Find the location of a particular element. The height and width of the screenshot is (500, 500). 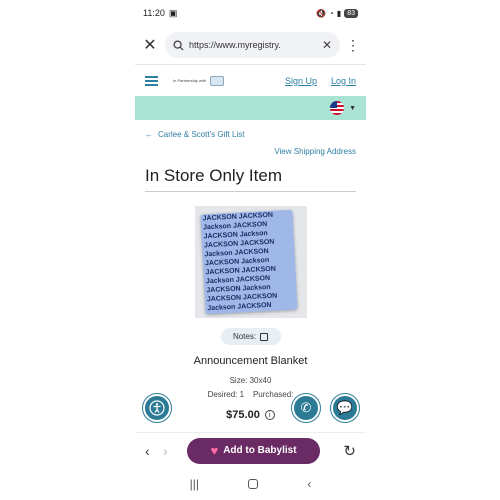

home-icon is located at coordinates (253, 484).